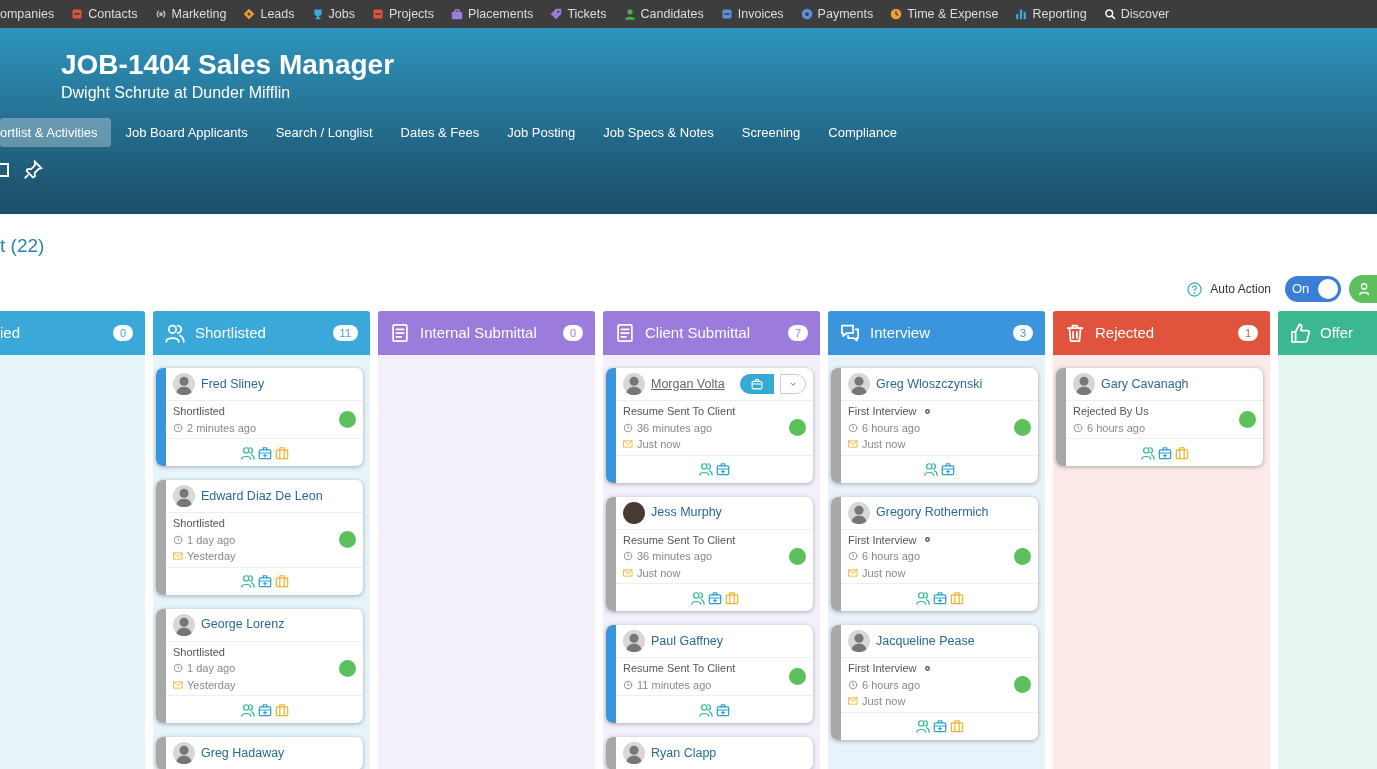  Describe the element at coordinates (104, 14) in the screenshot. I see `nav-link: Contacts` at that location.